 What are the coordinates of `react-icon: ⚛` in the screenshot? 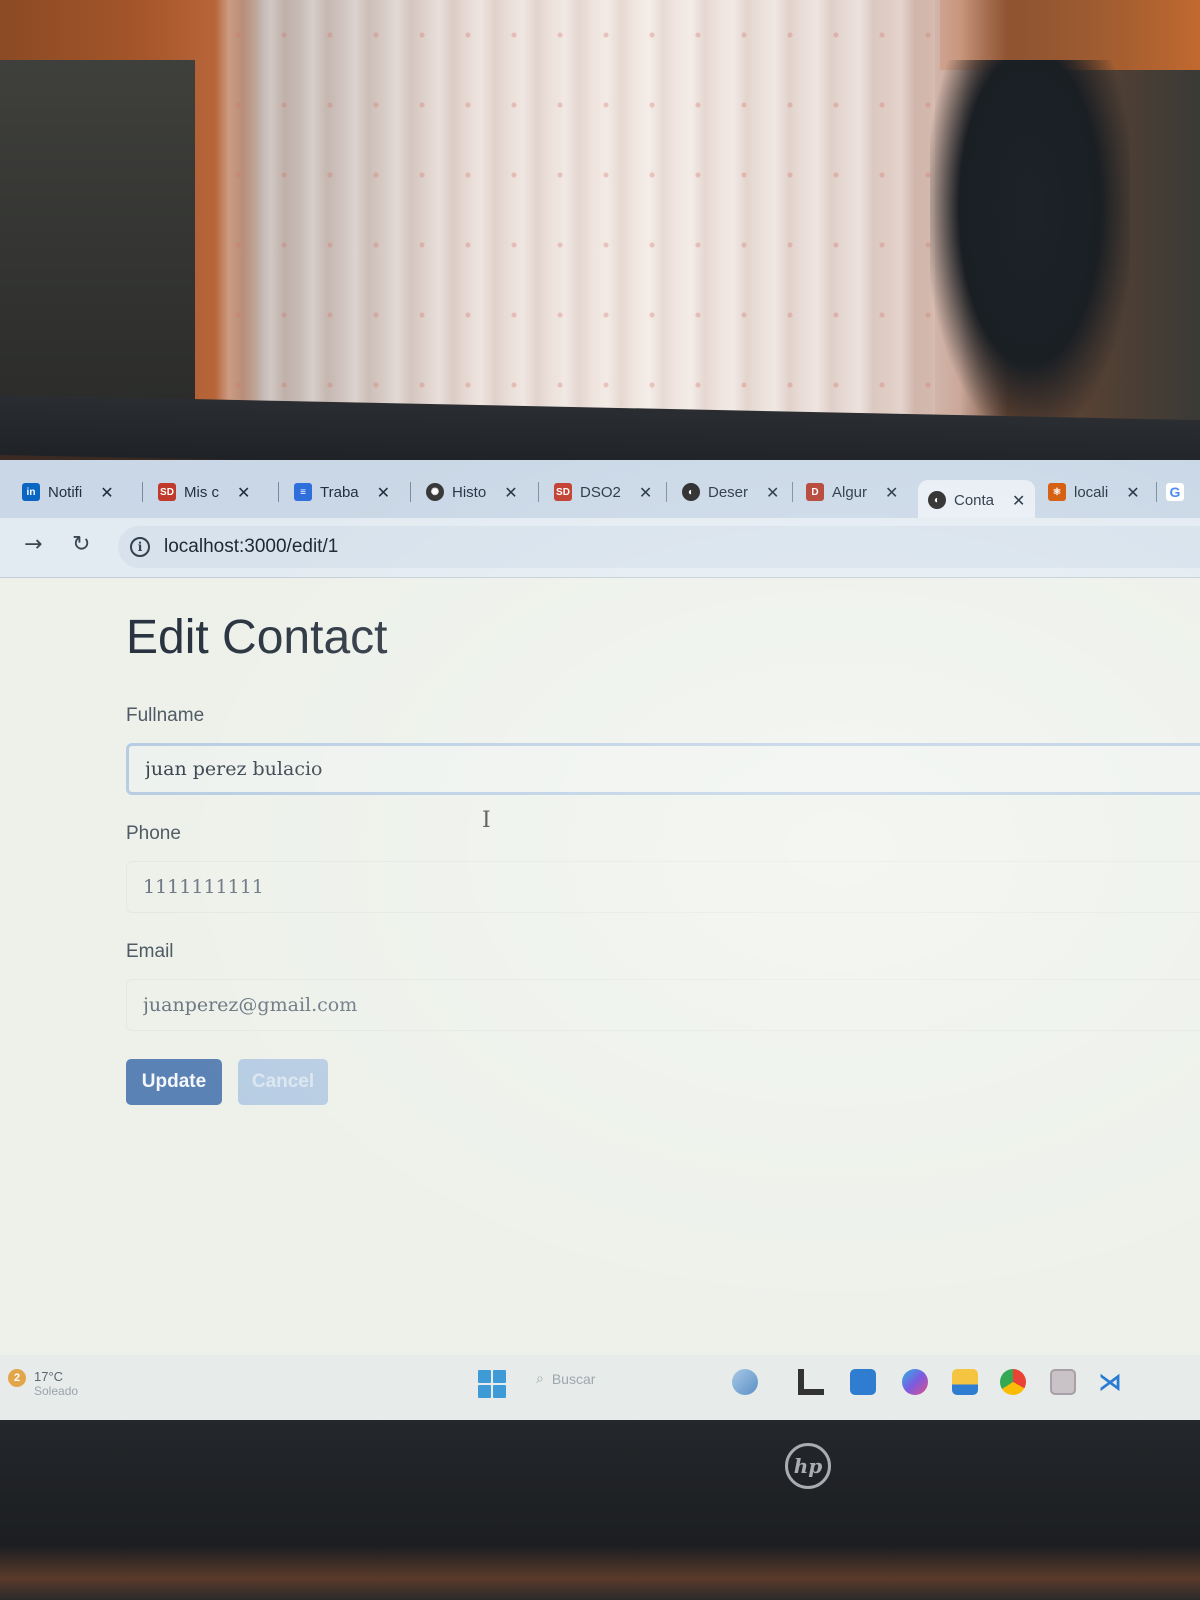 It's located at (1057, 492).